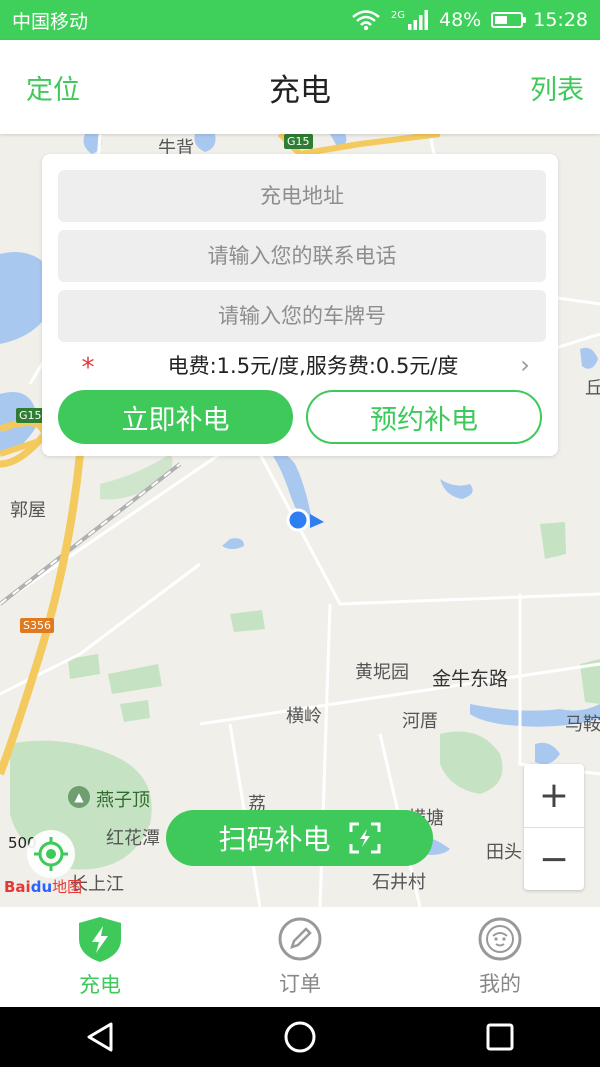  What do you see at coordinates (304, 716) in the screenshot?
I see `map-label: 横岭` at bounding box center [304, 716].